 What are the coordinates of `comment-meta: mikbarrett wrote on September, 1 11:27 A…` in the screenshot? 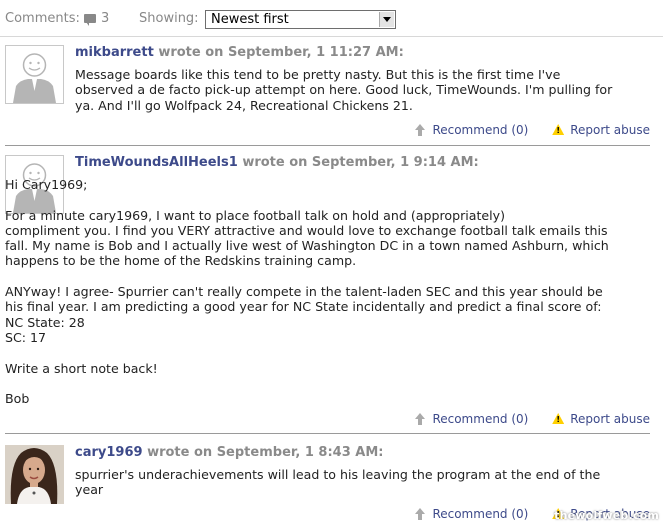 It's located at (239, 52).